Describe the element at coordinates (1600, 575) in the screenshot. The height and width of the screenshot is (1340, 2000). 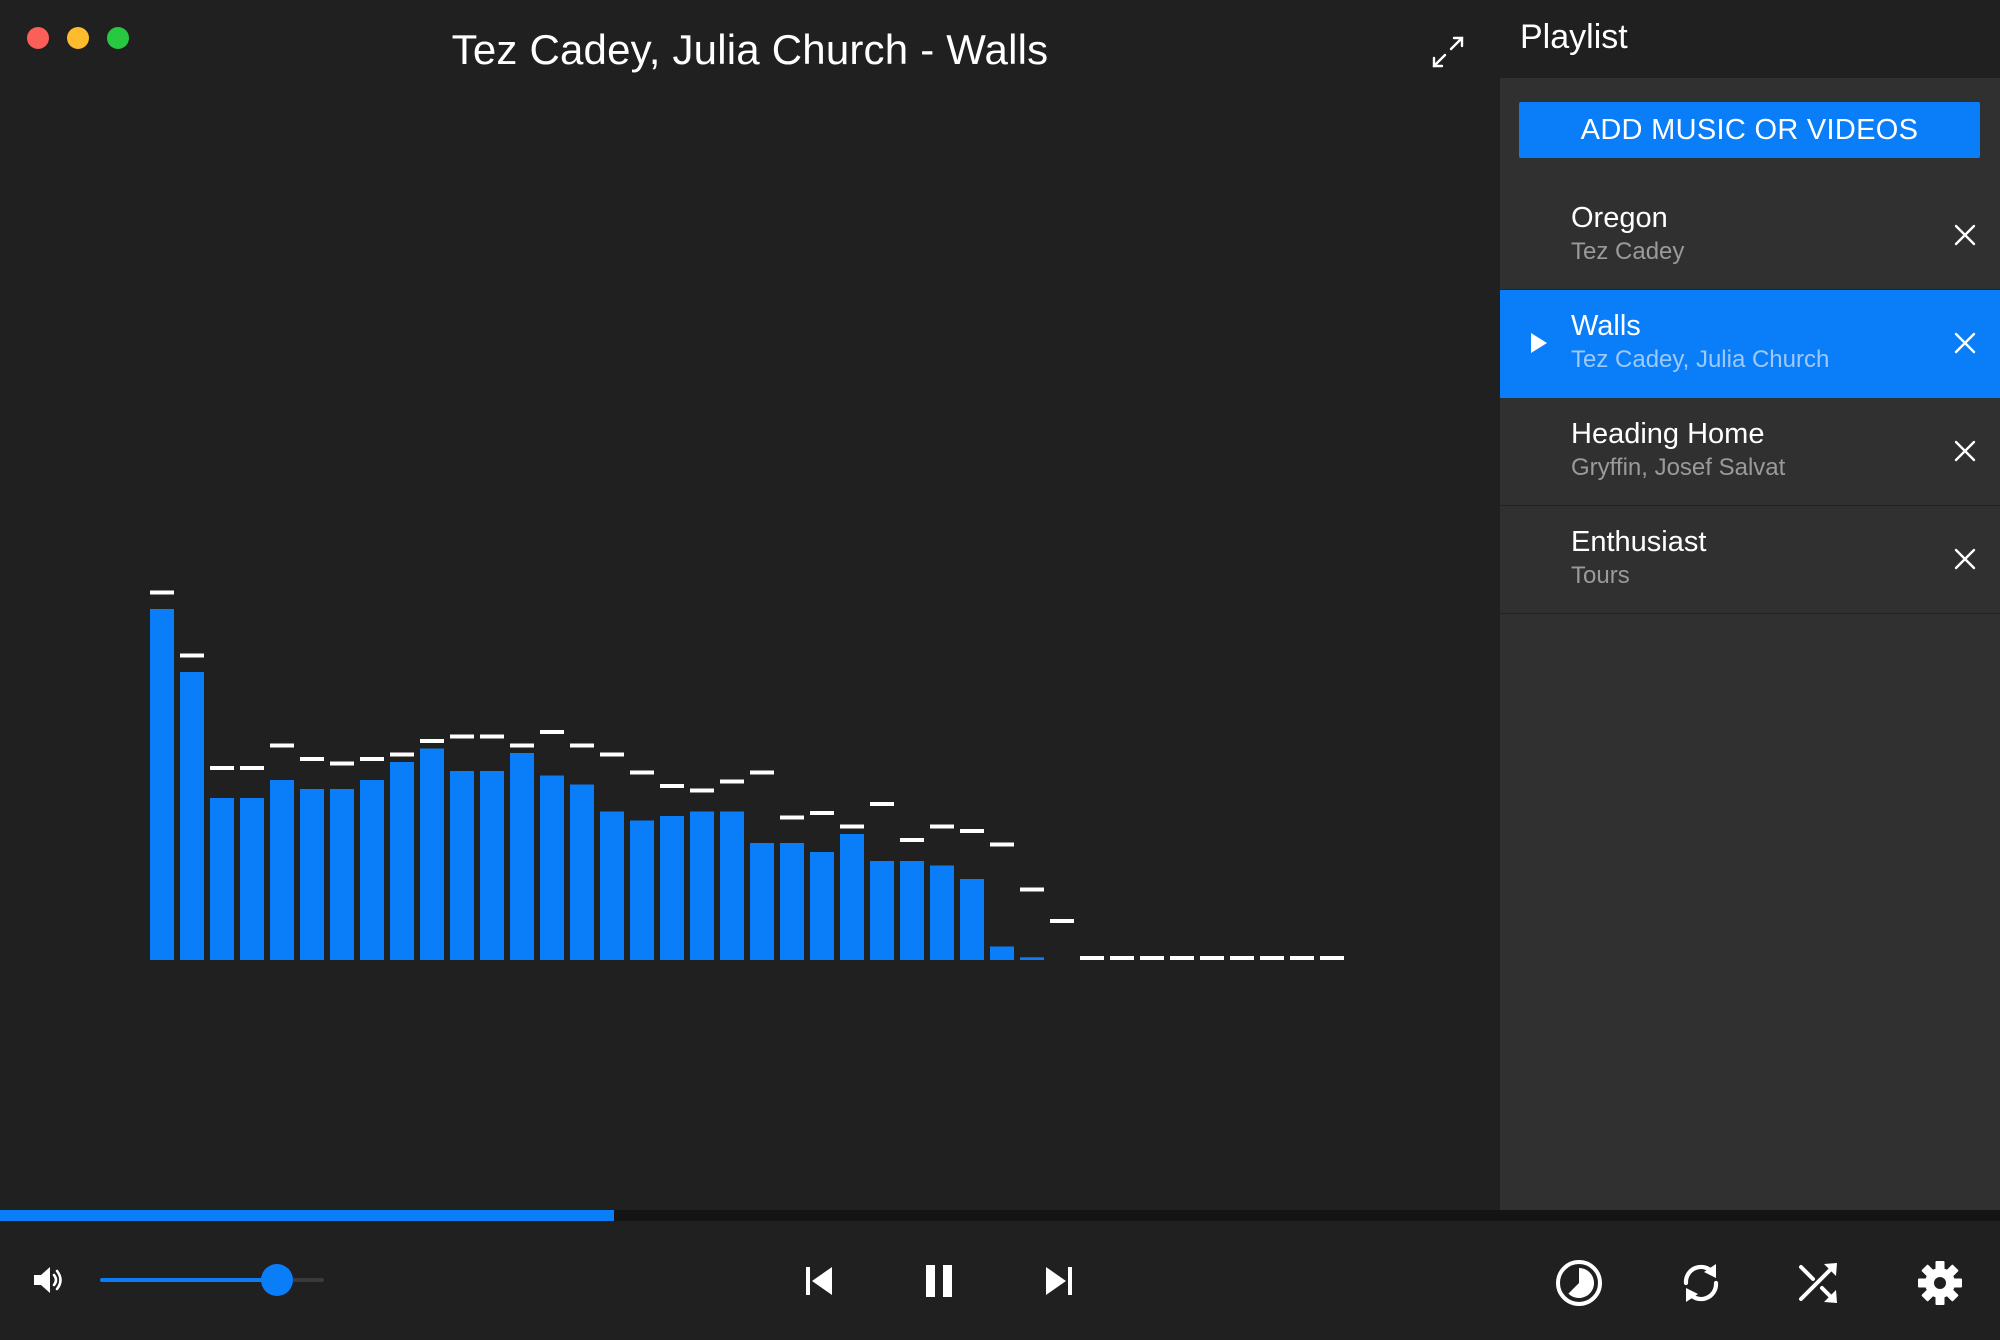
I see `song-artist: Tours` at that location.